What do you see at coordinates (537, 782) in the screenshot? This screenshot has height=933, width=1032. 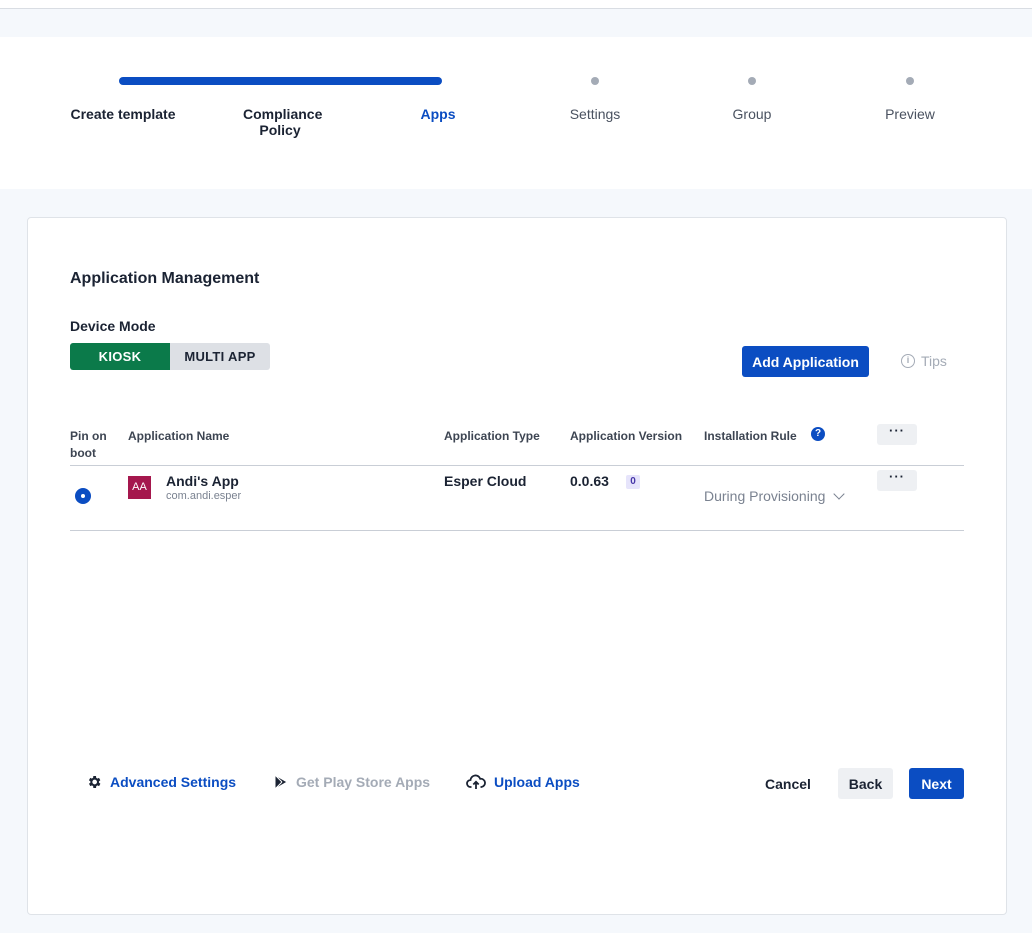 I see `upload-apps-label: Upload Apps` at bounding box center [537, 782].